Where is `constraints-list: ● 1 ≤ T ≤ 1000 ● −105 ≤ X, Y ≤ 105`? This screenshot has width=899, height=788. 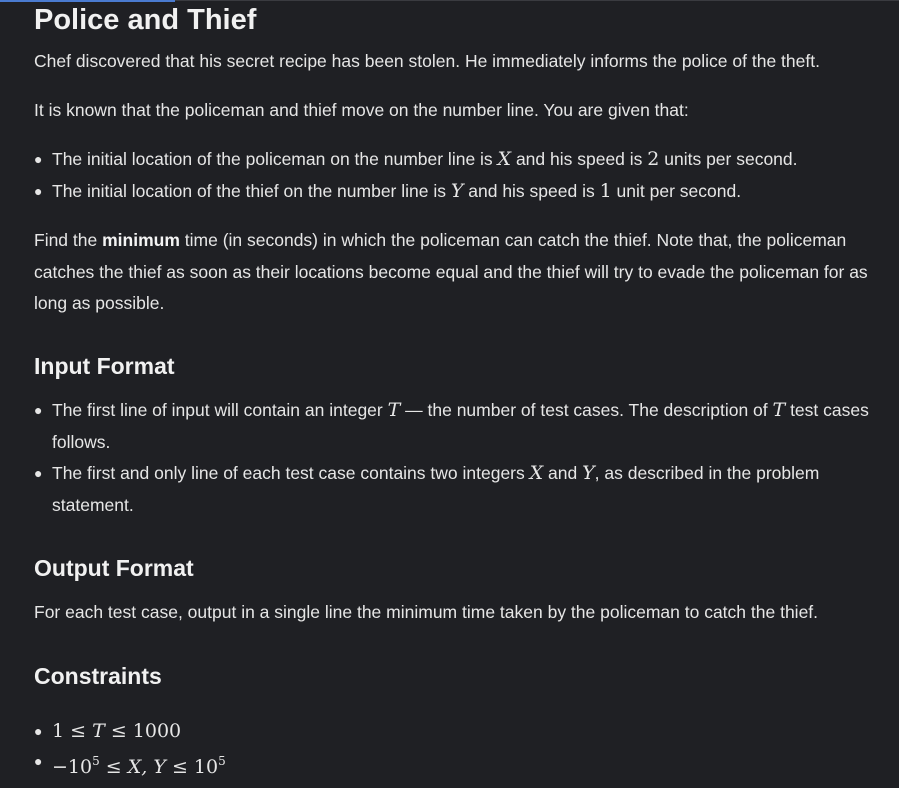
constraints-list: ● 1 ≤ T ≤ 1000 ● −105 ≤ X, Y ≤ 105 is located at coordinates (459, 749).